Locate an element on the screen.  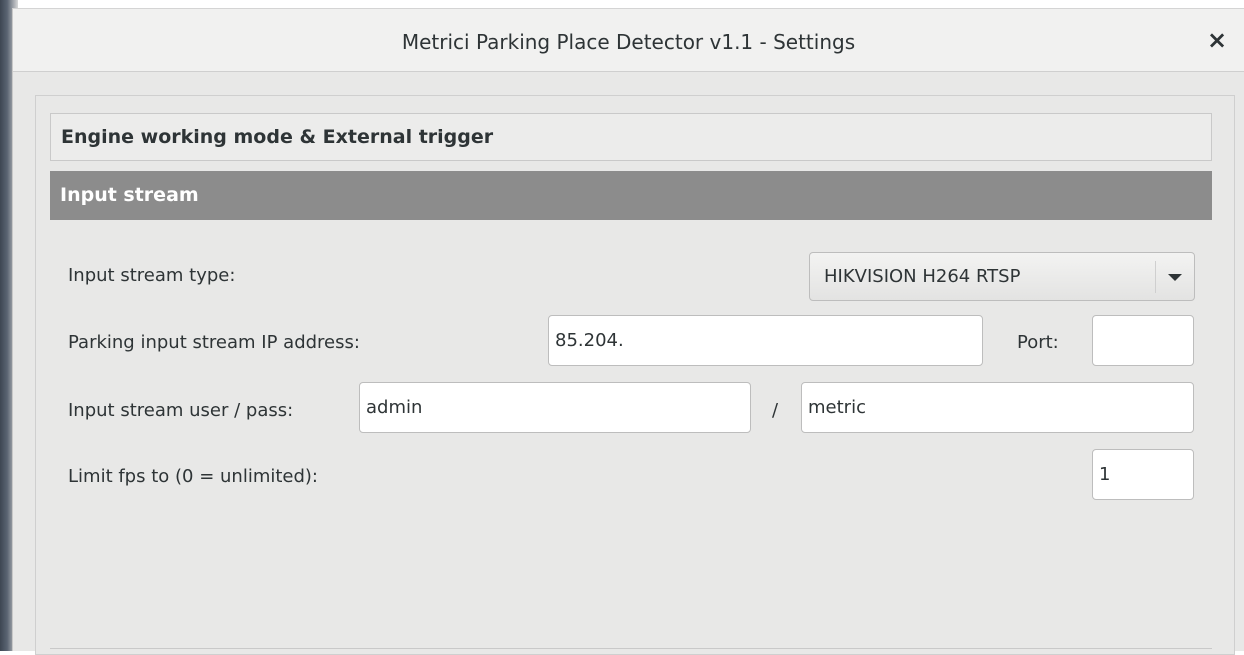
stream-type-select: HIKVISION H264 RTSP is located at coordinates (1002, 276).